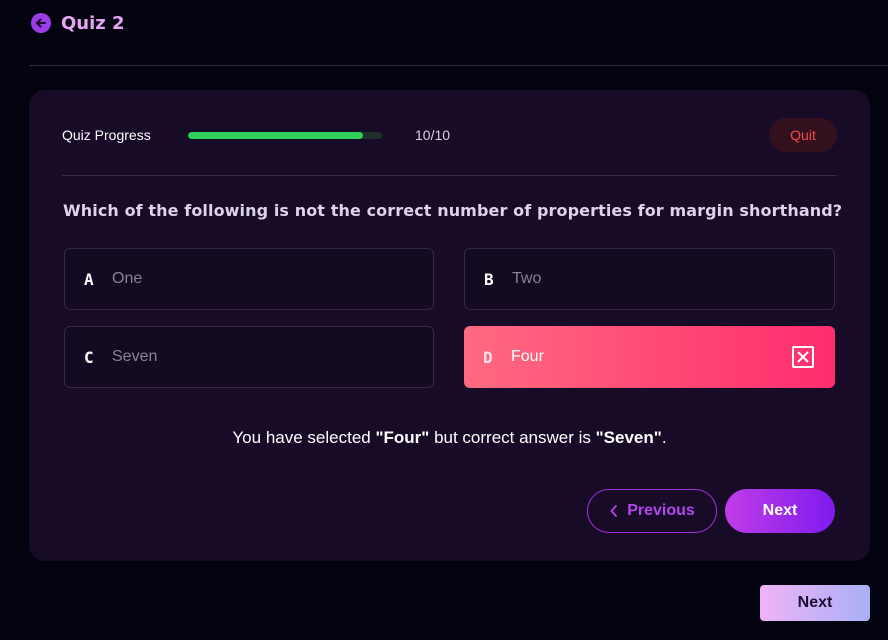 This screenshot has width=888, height=640. Describe the element at coordinates (527, 356) in the screenshot. I see `option-text: Four` at that location.